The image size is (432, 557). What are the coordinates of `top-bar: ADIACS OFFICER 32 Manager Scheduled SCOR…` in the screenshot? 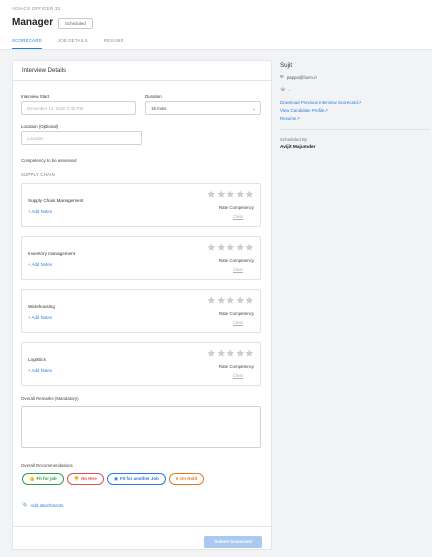 It's located at (216, 25).